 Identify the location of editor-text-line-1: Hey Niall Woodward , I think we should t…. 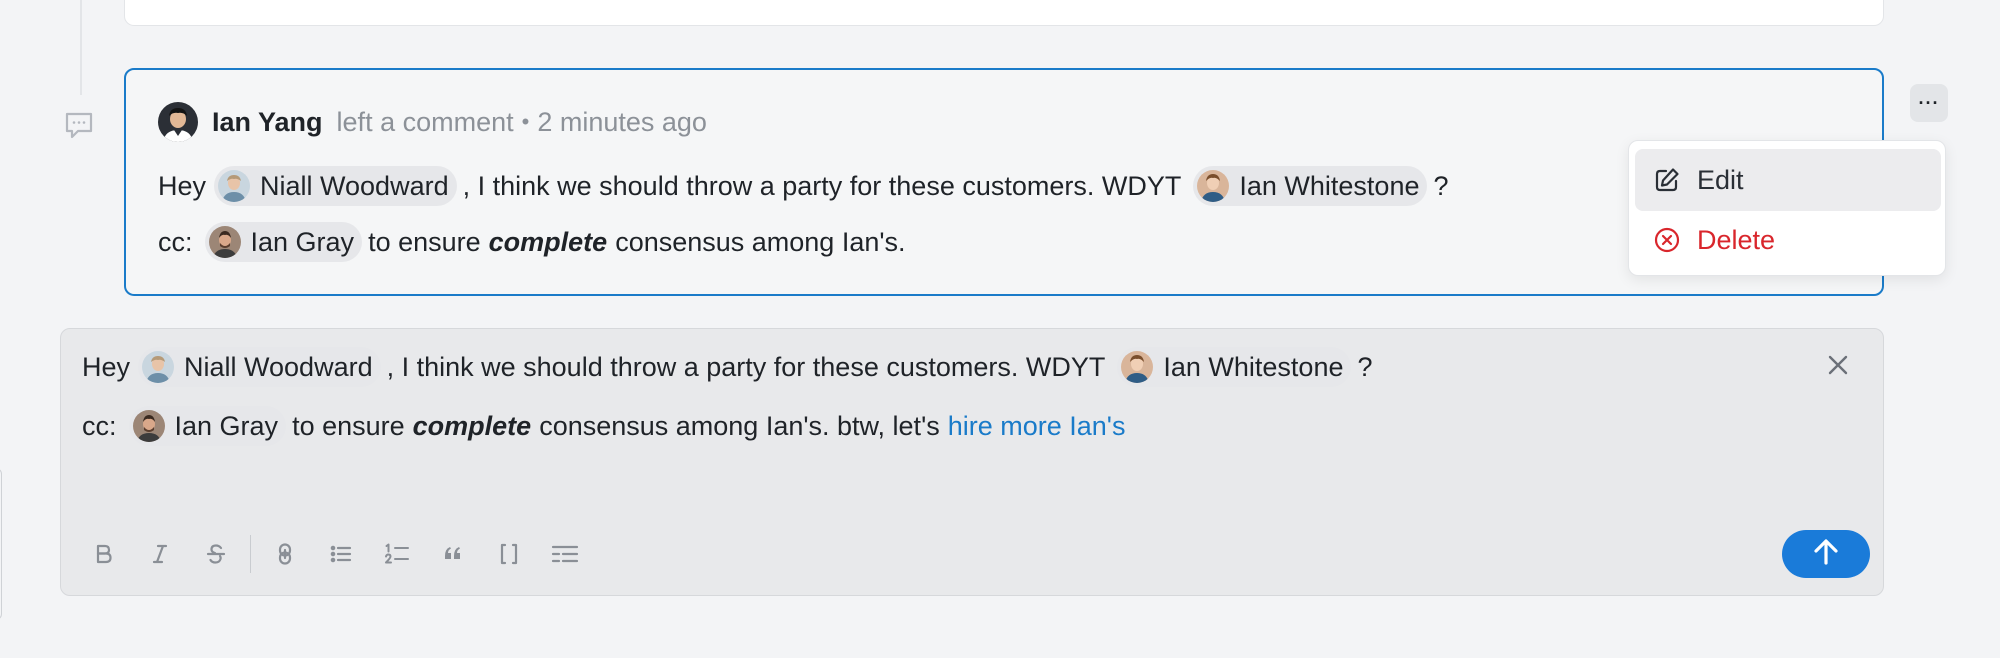
(727, 367).